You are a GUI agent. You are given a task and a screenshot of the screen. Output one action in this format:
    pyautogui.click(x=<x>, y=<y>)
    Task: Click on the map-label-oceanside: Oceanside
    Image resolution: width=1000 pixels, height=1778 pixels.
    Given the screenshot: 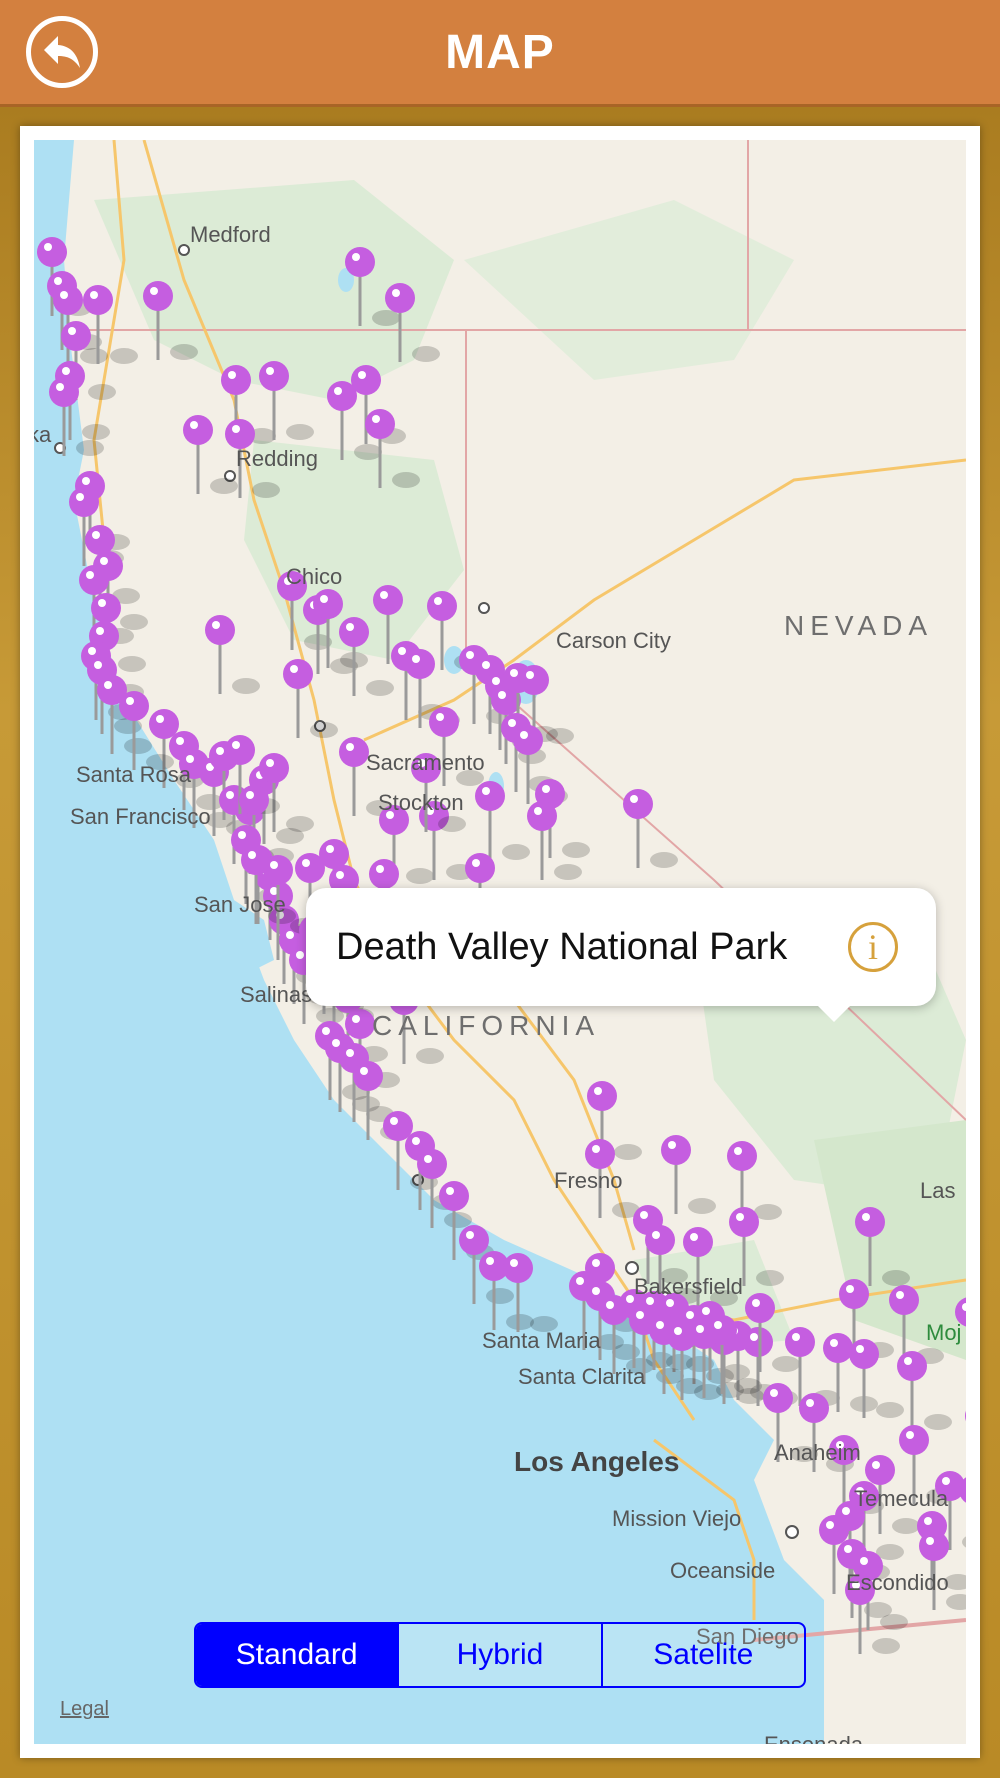 What is the action you would take?
    pyautogui.click(x=723, y=1570)
    